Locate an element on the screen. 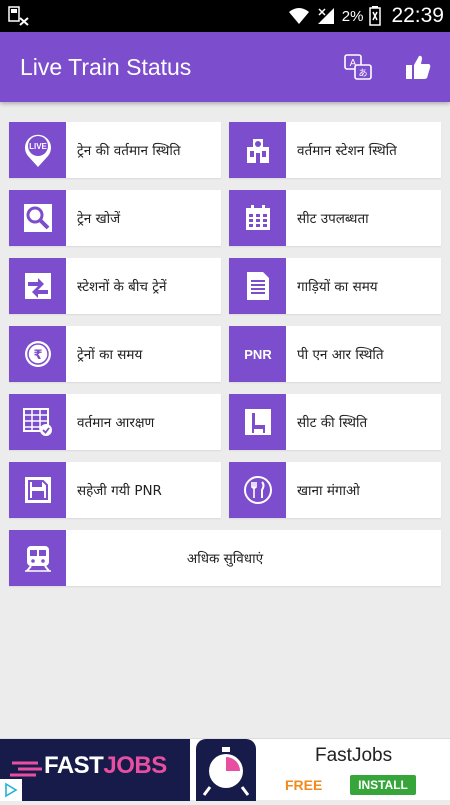 The image size is (450, 805). signal-icon is located at coordinates (325, 16).